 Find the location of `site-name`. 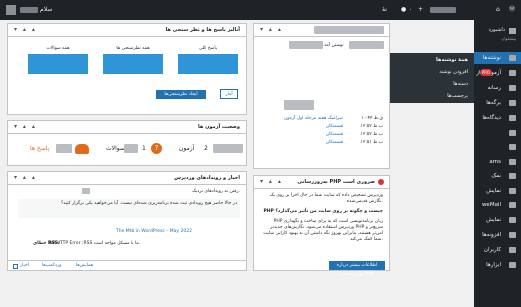

site-name is located at coordinates (443, 10).